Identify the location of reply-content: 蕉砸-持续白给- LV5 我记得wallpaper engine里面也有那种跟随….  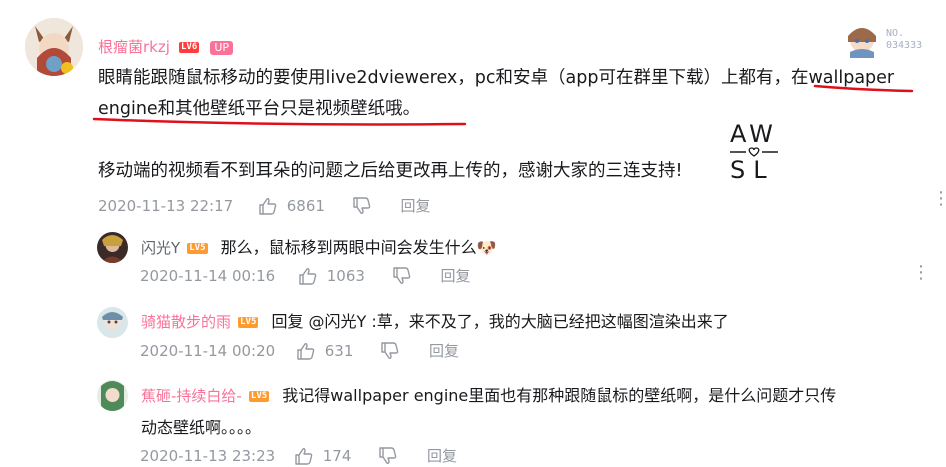
(541, 412).